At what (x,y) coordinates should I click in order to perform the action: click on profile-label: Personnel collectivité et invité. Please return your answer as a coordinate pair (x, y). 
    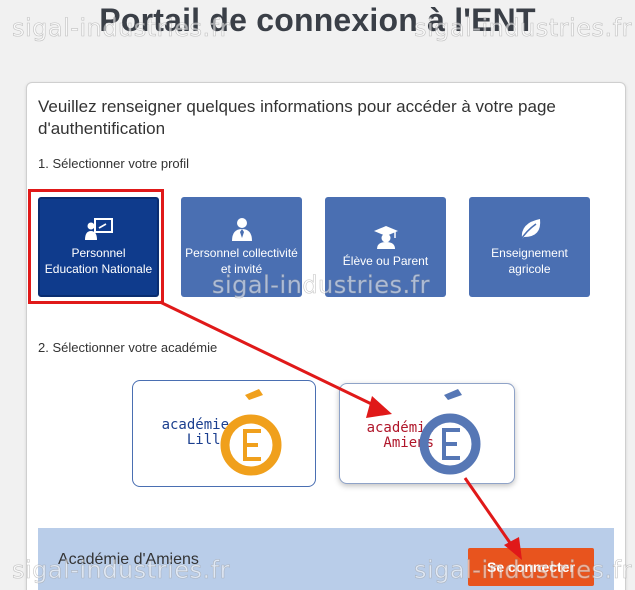
    Looking at the image, I should click on (241, 261).